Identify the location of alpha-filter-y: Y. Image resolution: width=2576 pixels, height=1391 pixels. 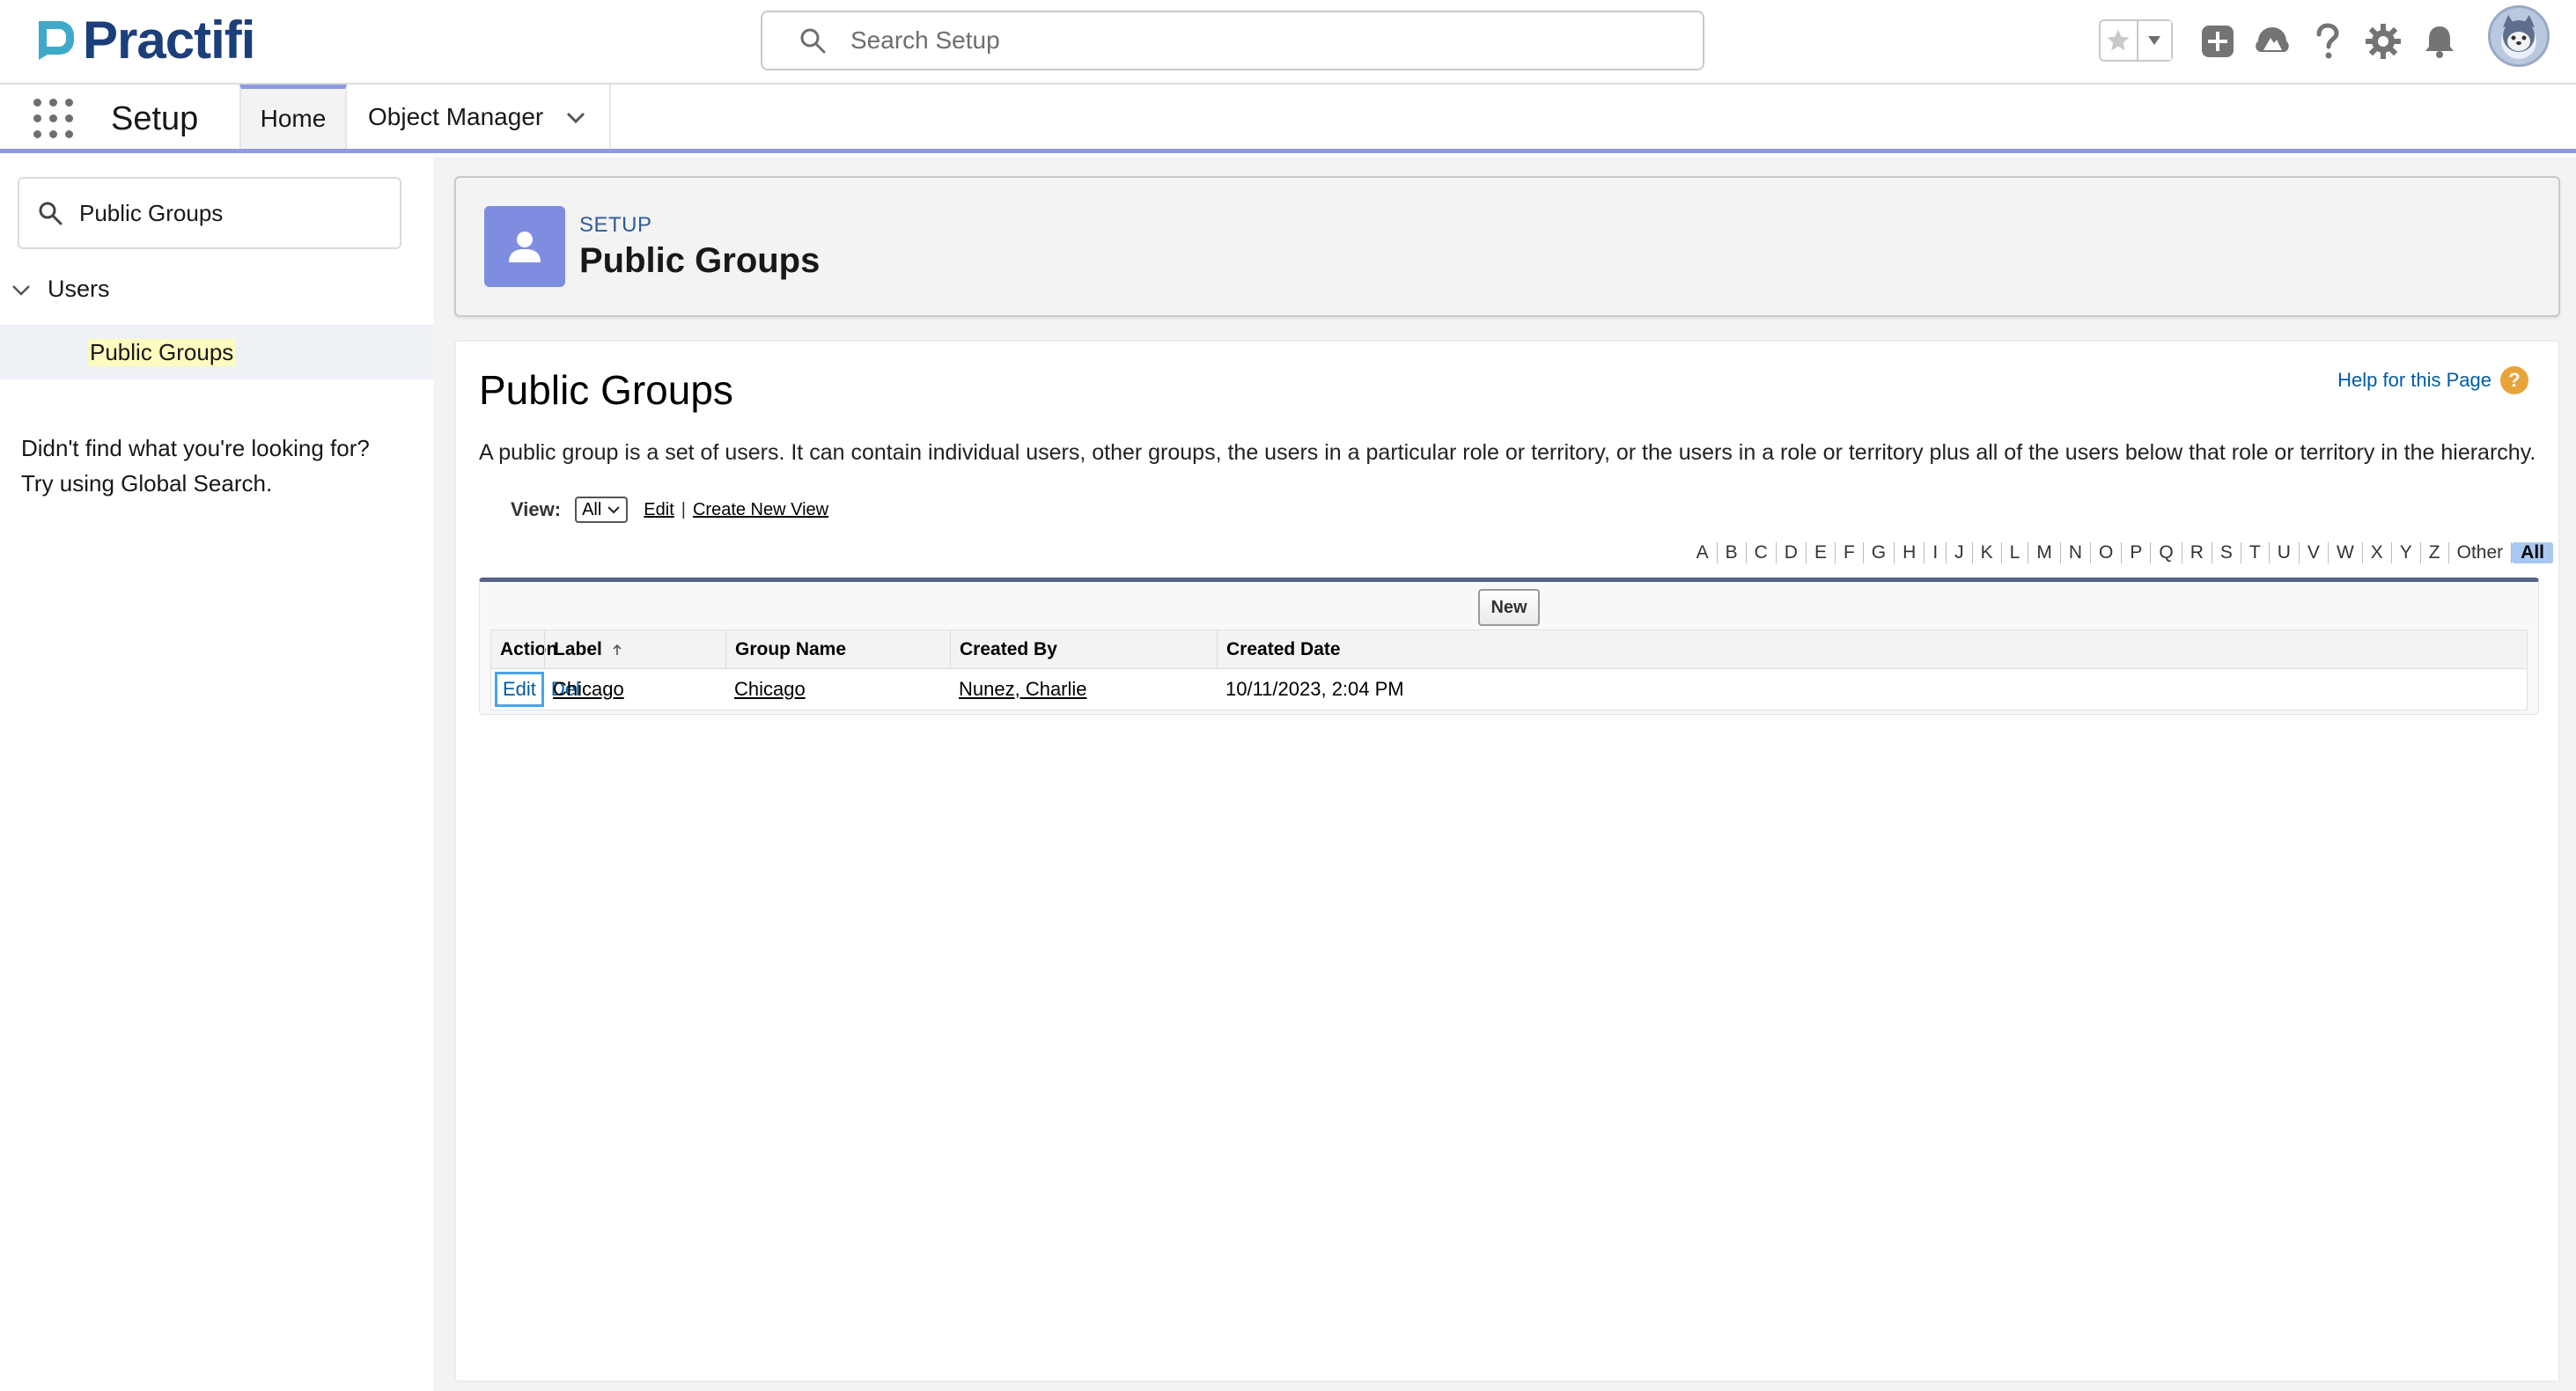
(2407, 552).